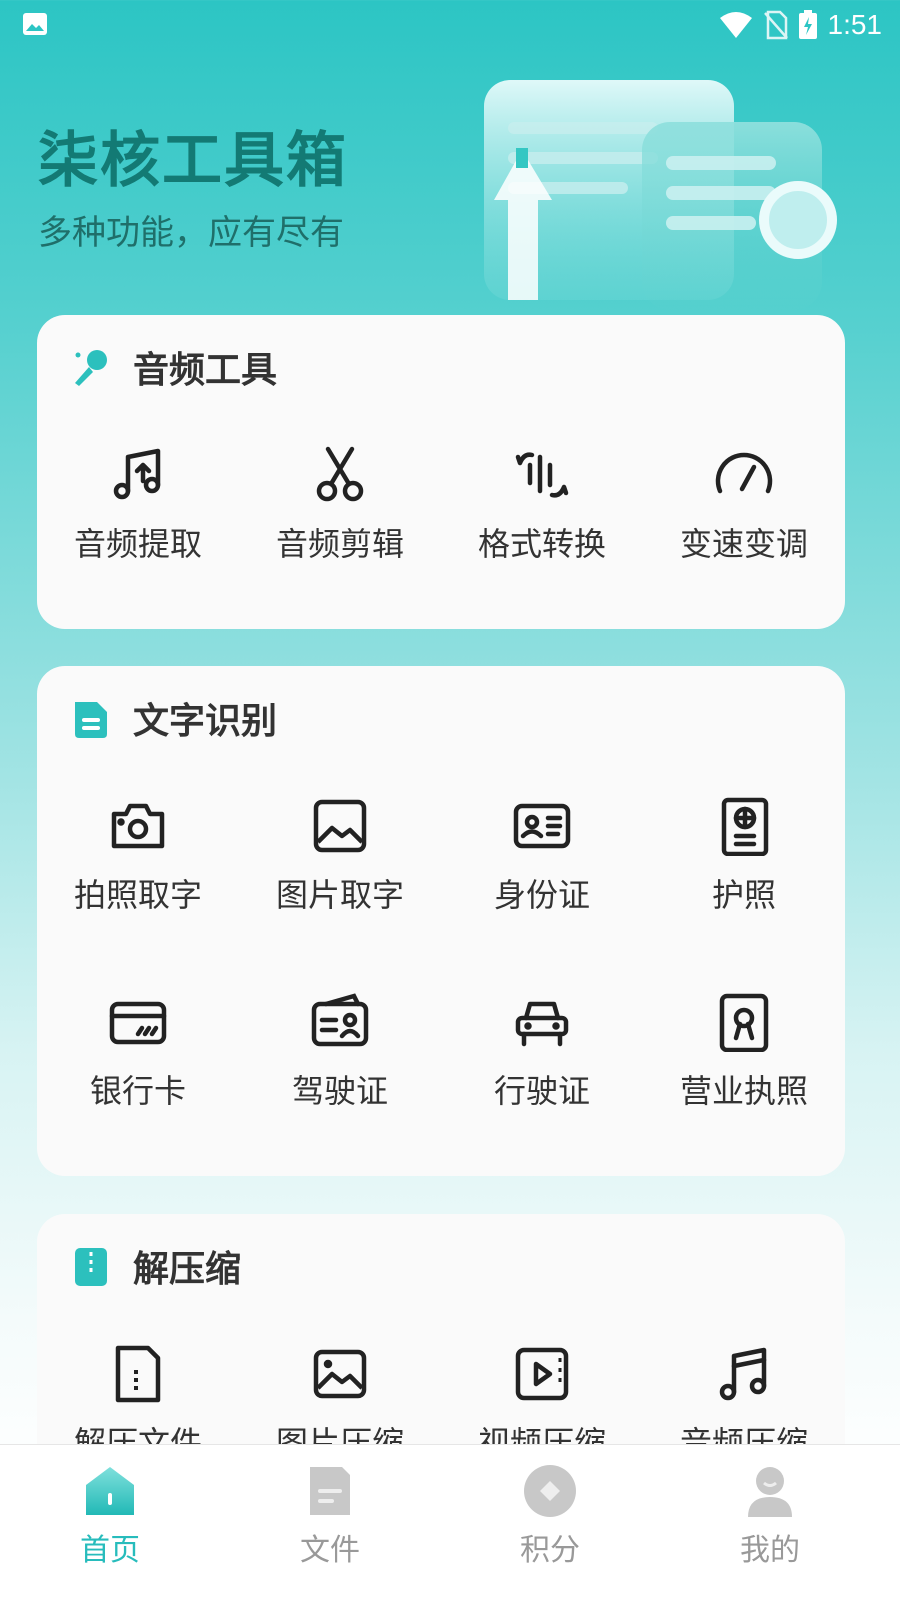  I want to click on tab-points: 积分, so click(550, 1516).